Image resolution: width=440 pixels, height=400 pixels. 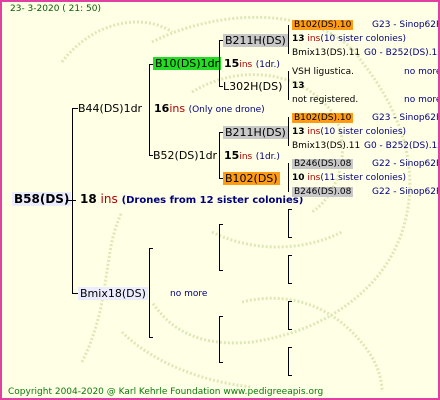 What do you see at coordinates (267, 157) in the screenshot?
I see `b52-note: (1dr.)` at bounding box center [267, 157].